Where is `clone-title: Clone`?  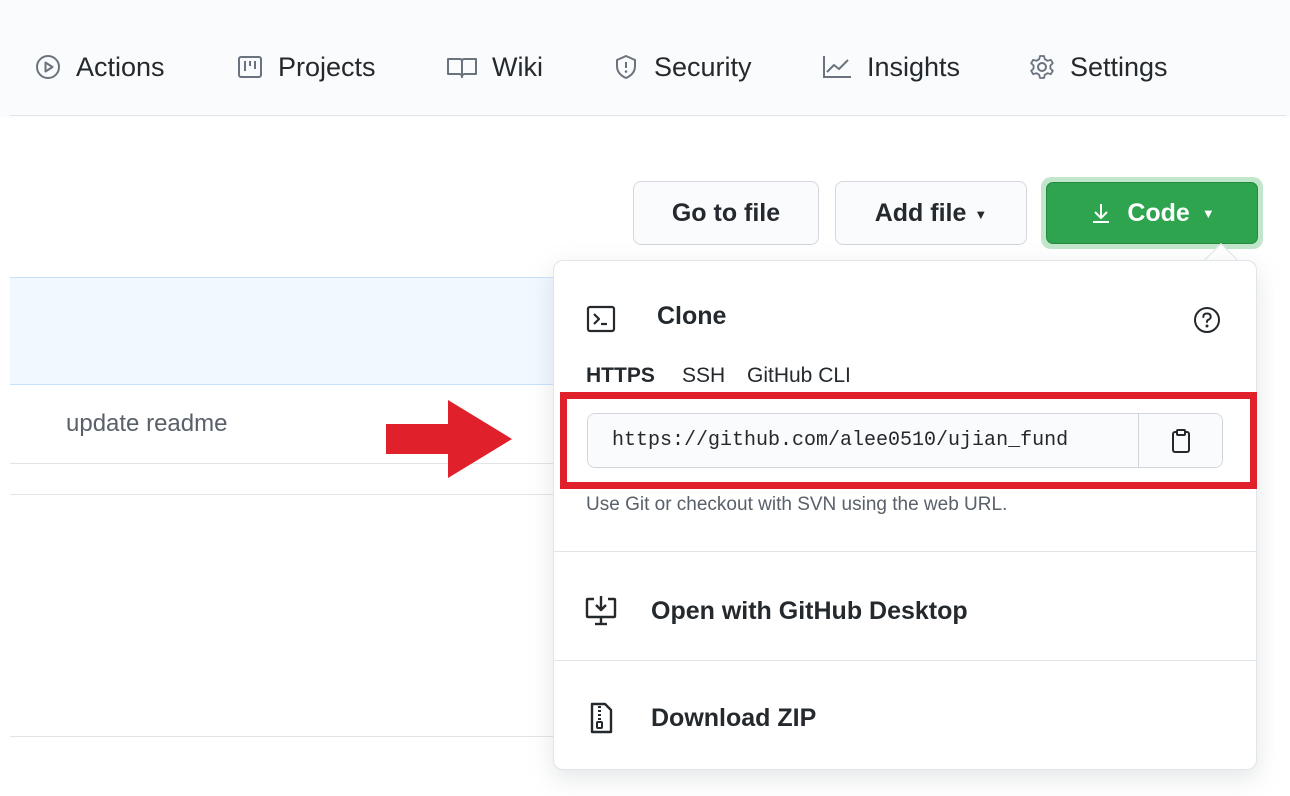 clone-title: Clone is located at coordinates (692, 316).